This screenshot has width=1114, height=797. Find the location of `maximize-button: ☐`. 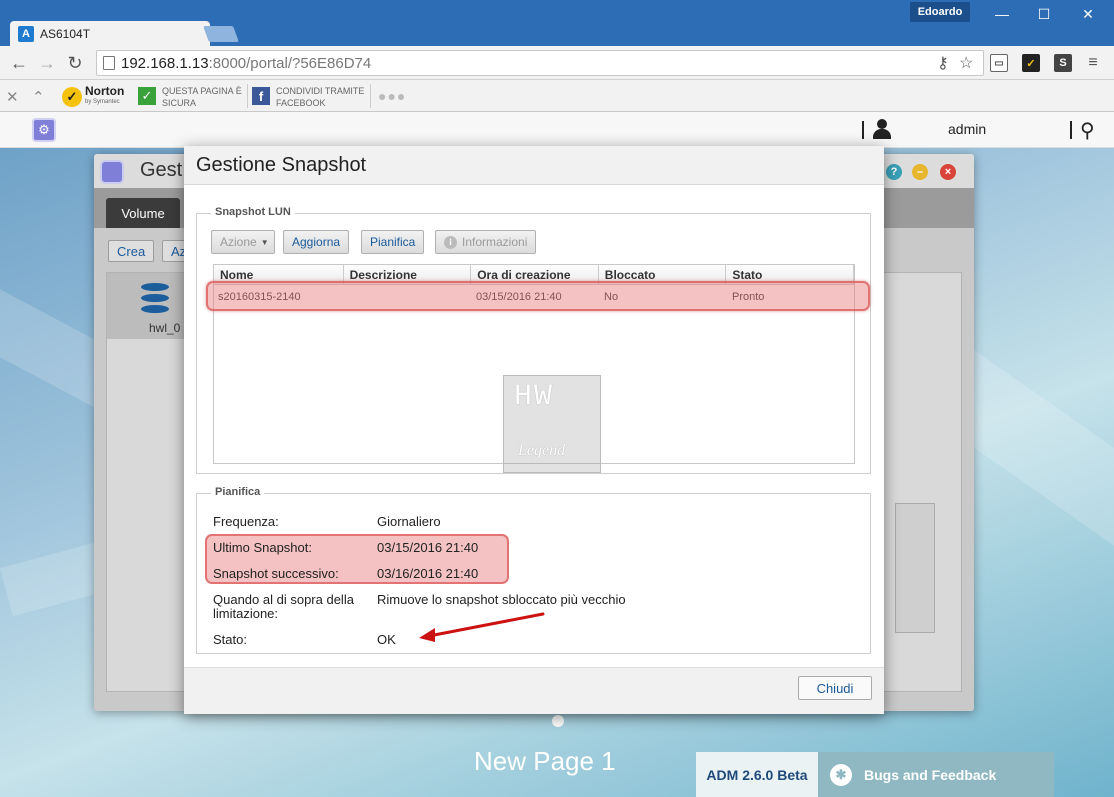

maximize-button: ☐ is located at coordinates (1044, 14).